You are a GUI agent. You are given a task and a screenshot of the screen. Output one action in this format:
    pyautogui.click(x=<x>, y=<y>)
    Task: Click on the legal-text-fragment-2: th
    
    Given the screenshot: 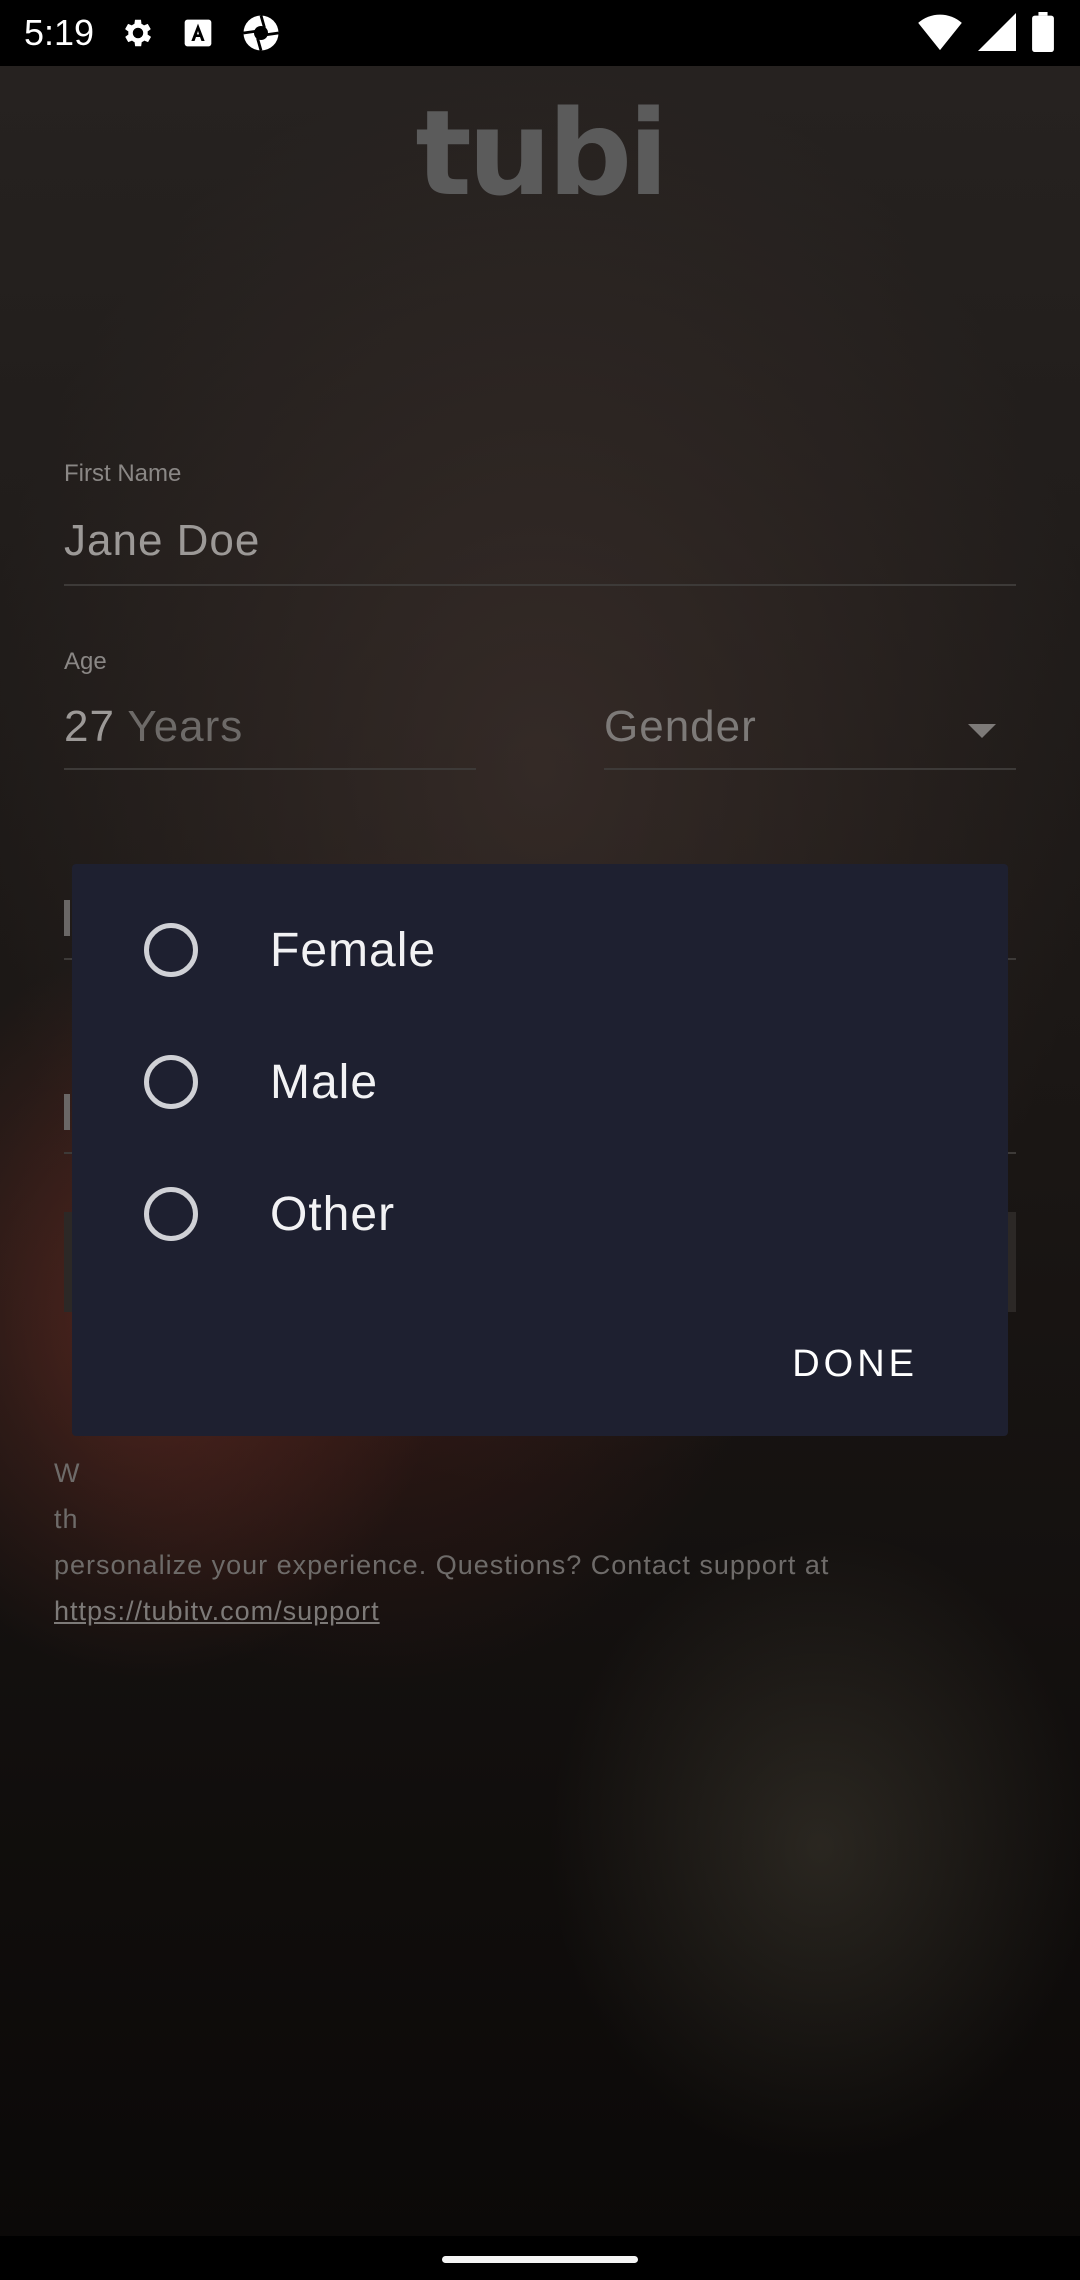 What is the action you would take?
    pyautogui.click(x=66, y=1519)
    